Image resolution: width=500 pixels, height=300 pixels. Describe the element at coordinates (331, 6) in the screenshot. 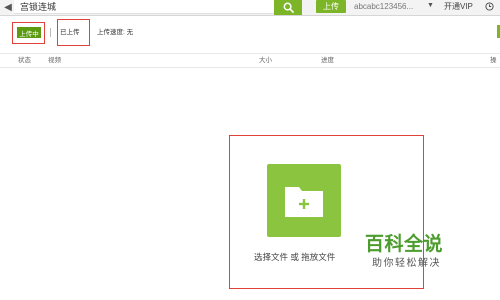

I see `upload-button: 上传` at that location.